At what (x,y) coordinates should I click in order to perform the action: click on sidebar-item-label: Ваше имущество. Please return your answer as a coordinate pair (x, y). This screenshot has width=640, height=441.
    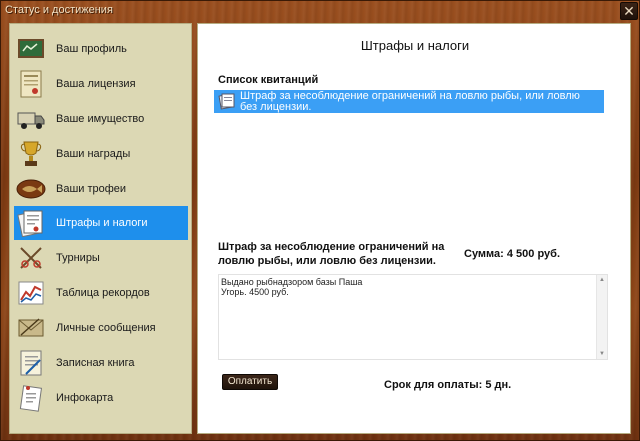
    Looking at the image, I should click on (100, 119).